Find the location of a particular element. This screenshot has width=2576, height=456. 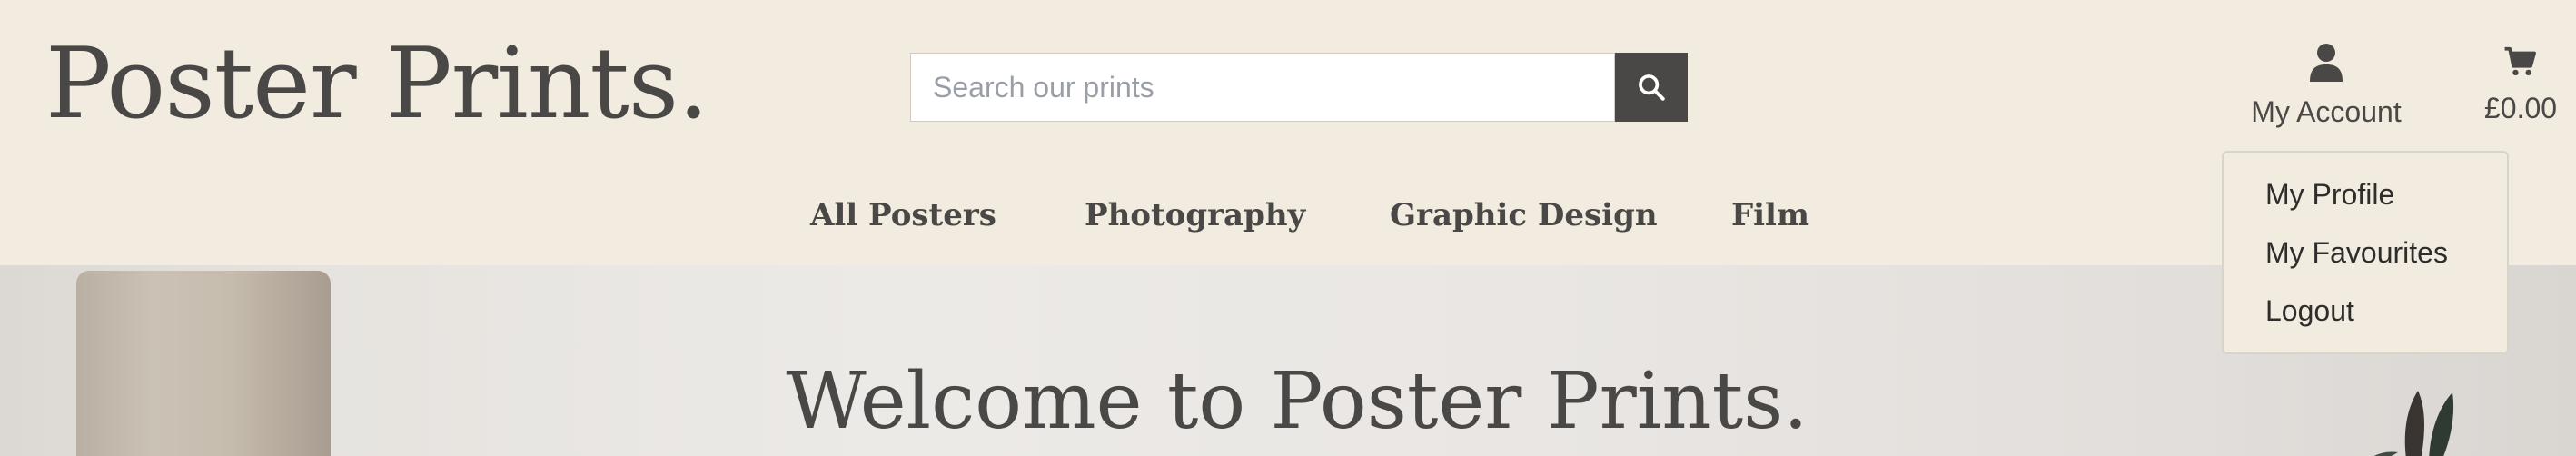

user-icon is located at coordinates (2326, 63).